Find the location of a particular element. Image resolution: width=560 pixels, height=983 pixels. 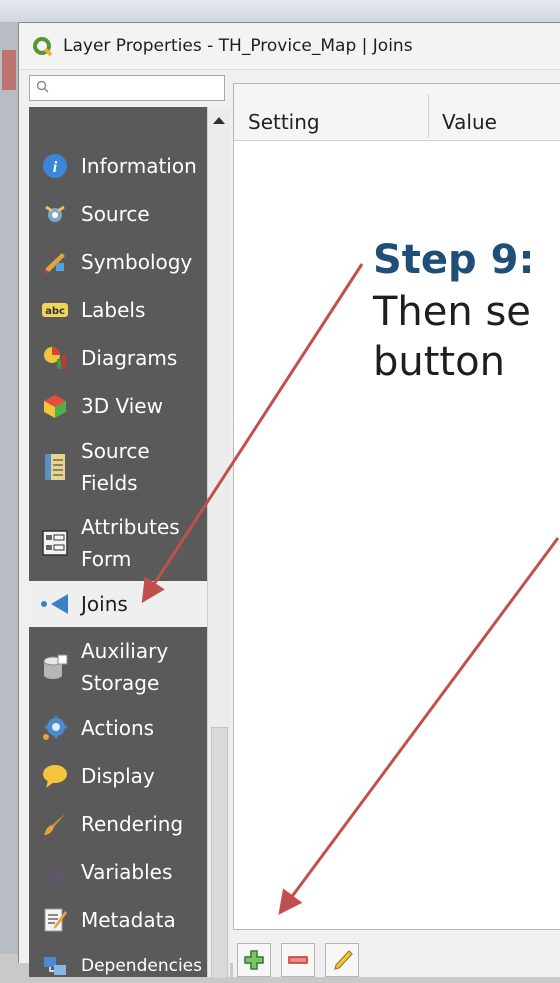

pencil-icon is located at coordinates (343, 960).